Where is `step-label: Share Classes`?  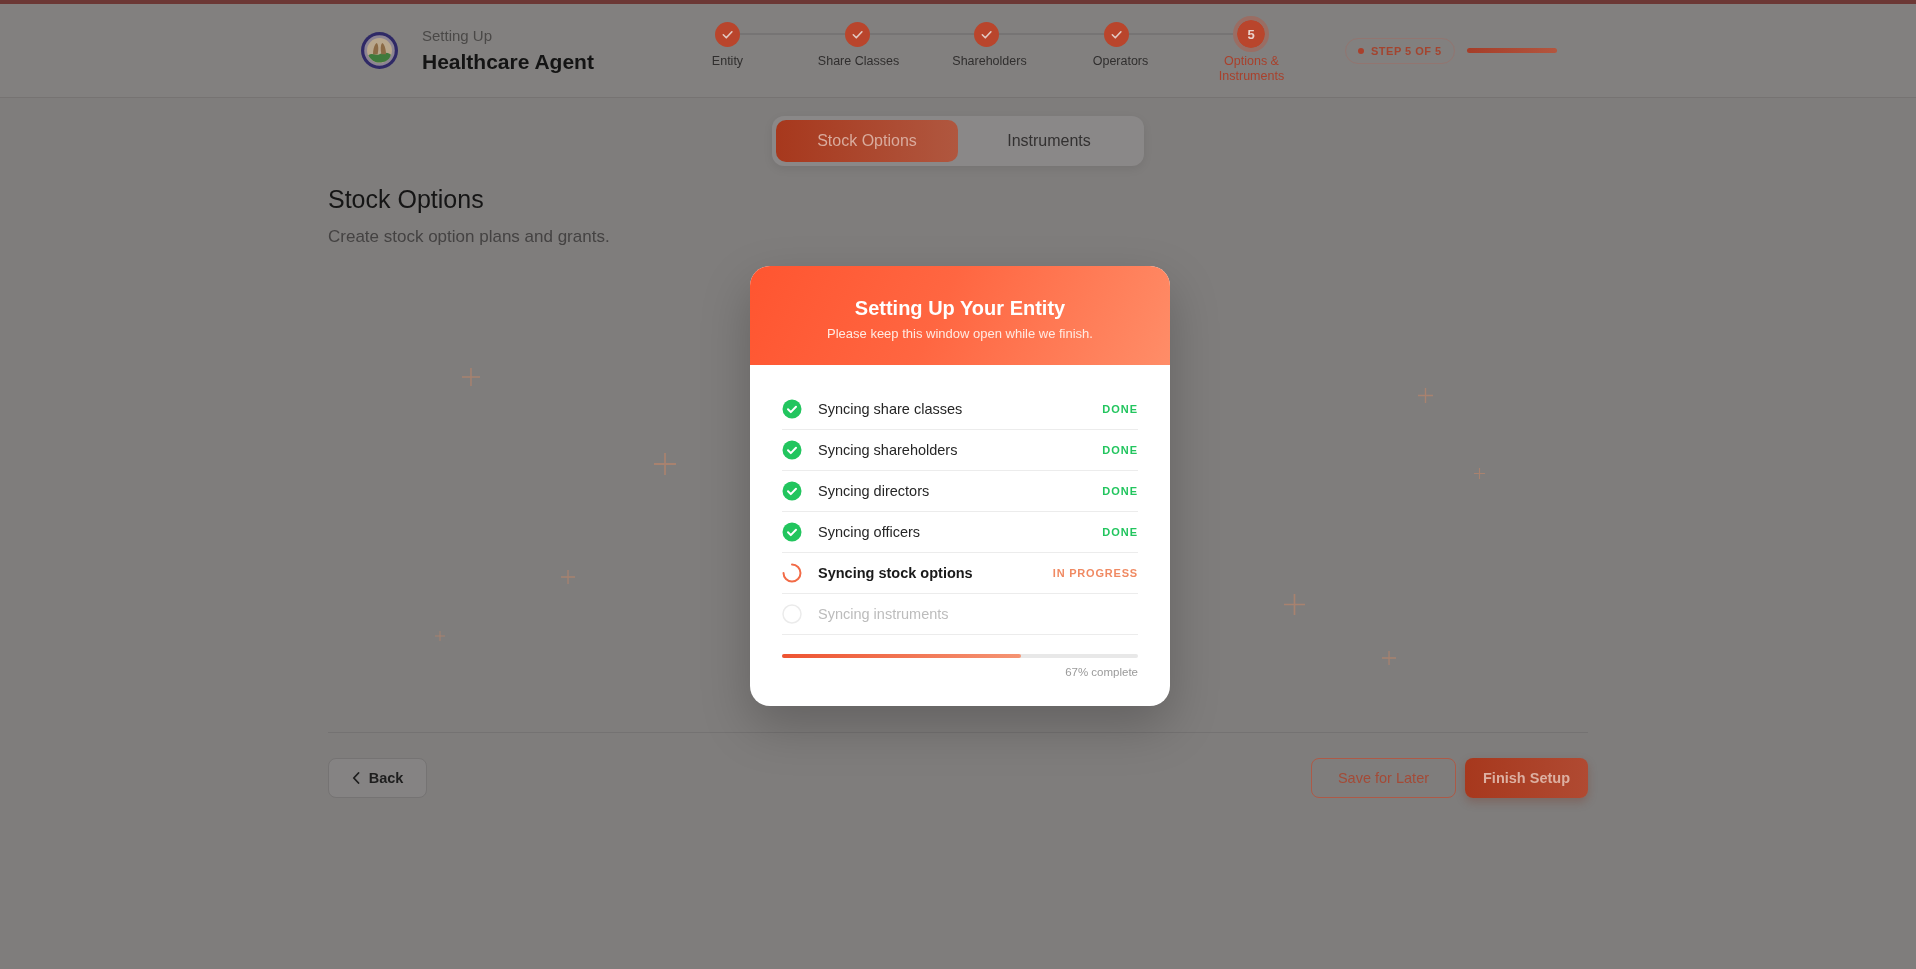 step-label: Share Classes is located at coordinates (858, 62).